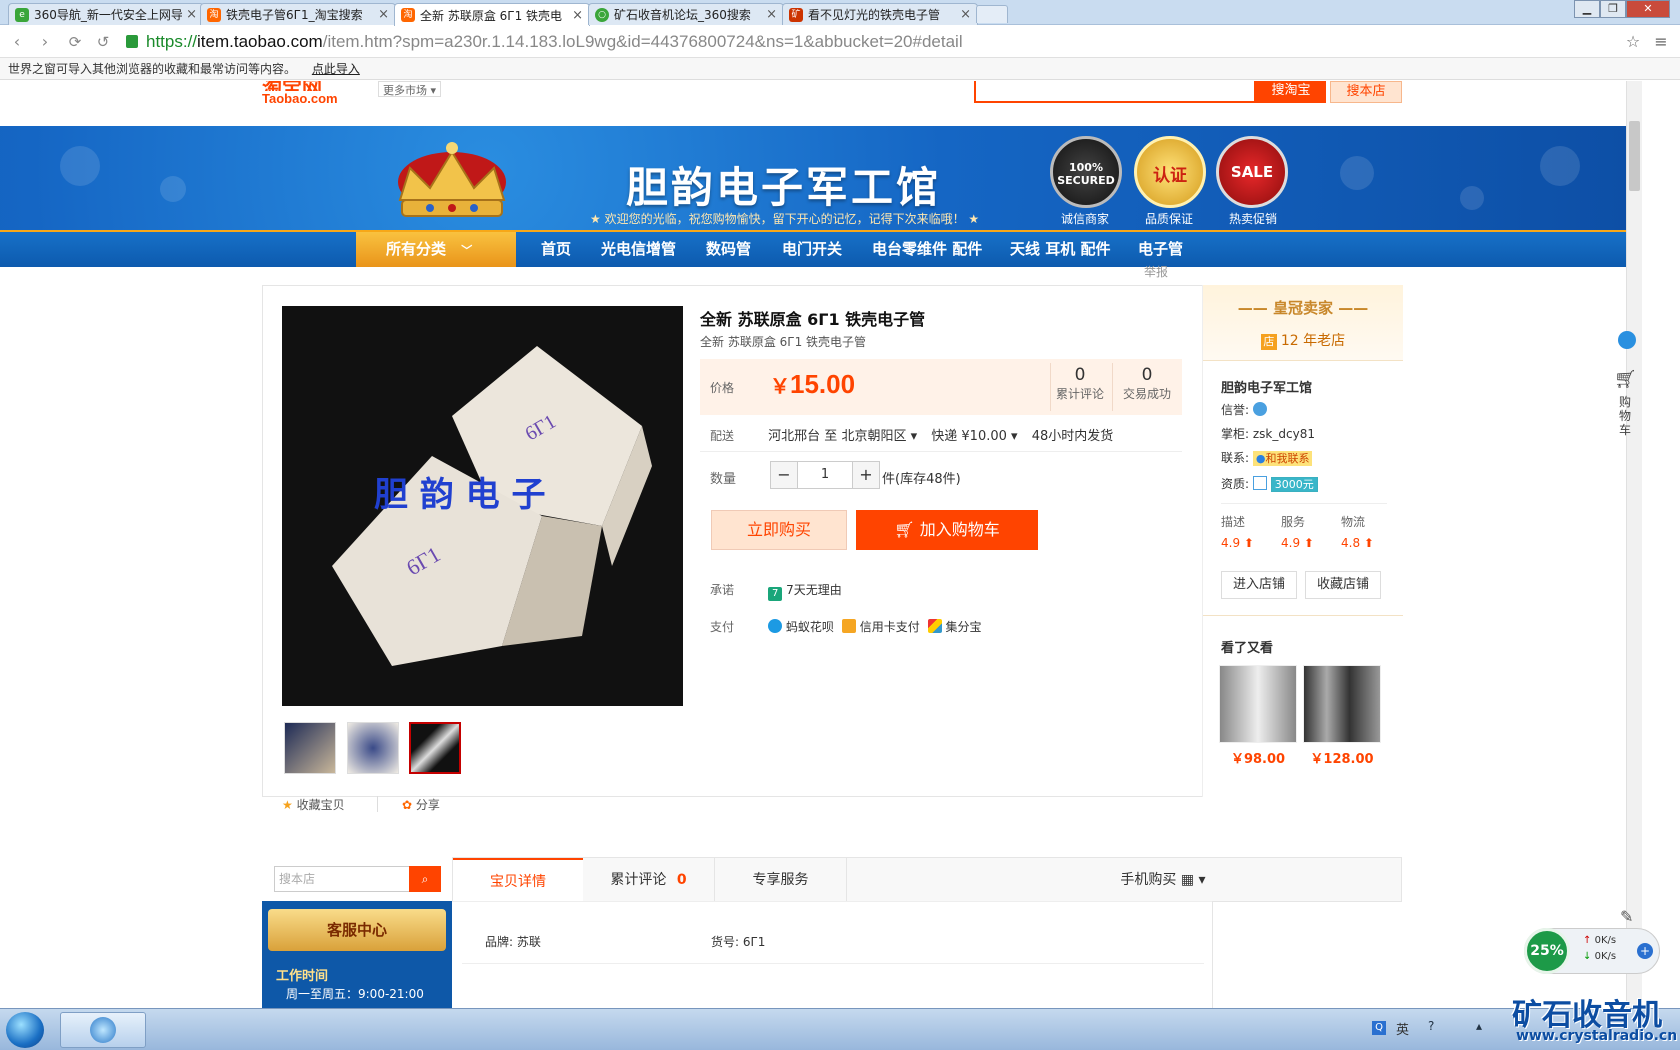 The height and width of the screenshot is (1050, 1680). What do you see at coordinates (298, 14) in the screenshot?
I see `tab-taobao-search: 淘 铁壳电子管6Г1_淘宝搜索 ×` at bounding box center [298, 14].